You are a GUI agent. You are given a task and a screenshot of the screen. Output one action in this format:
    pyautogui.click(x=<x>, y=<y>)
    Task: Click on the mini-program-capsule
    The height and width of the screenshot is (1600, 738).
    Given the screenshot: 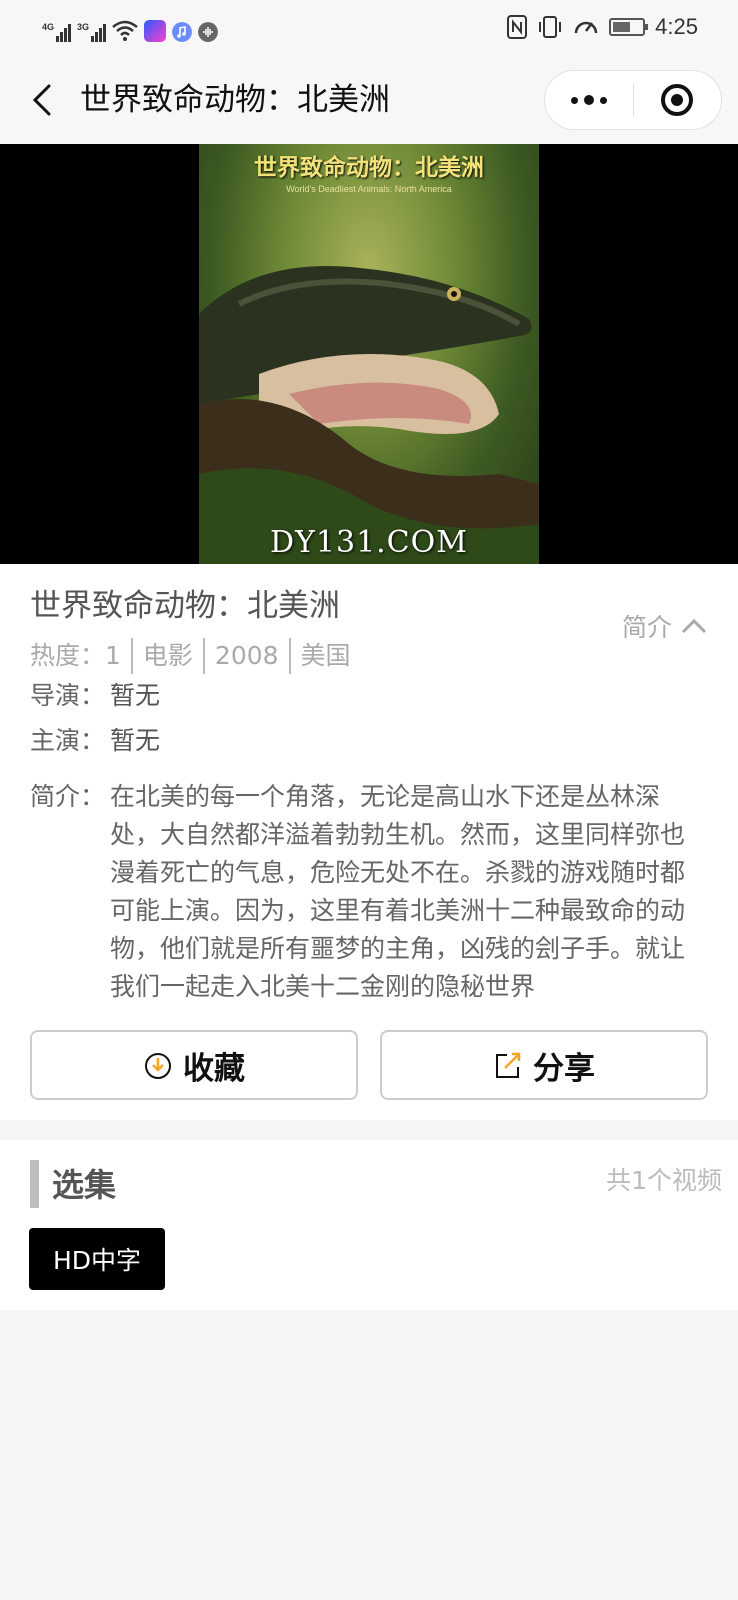 What is the action you would take?
    pyautogui.click(x=633, y=100)
    